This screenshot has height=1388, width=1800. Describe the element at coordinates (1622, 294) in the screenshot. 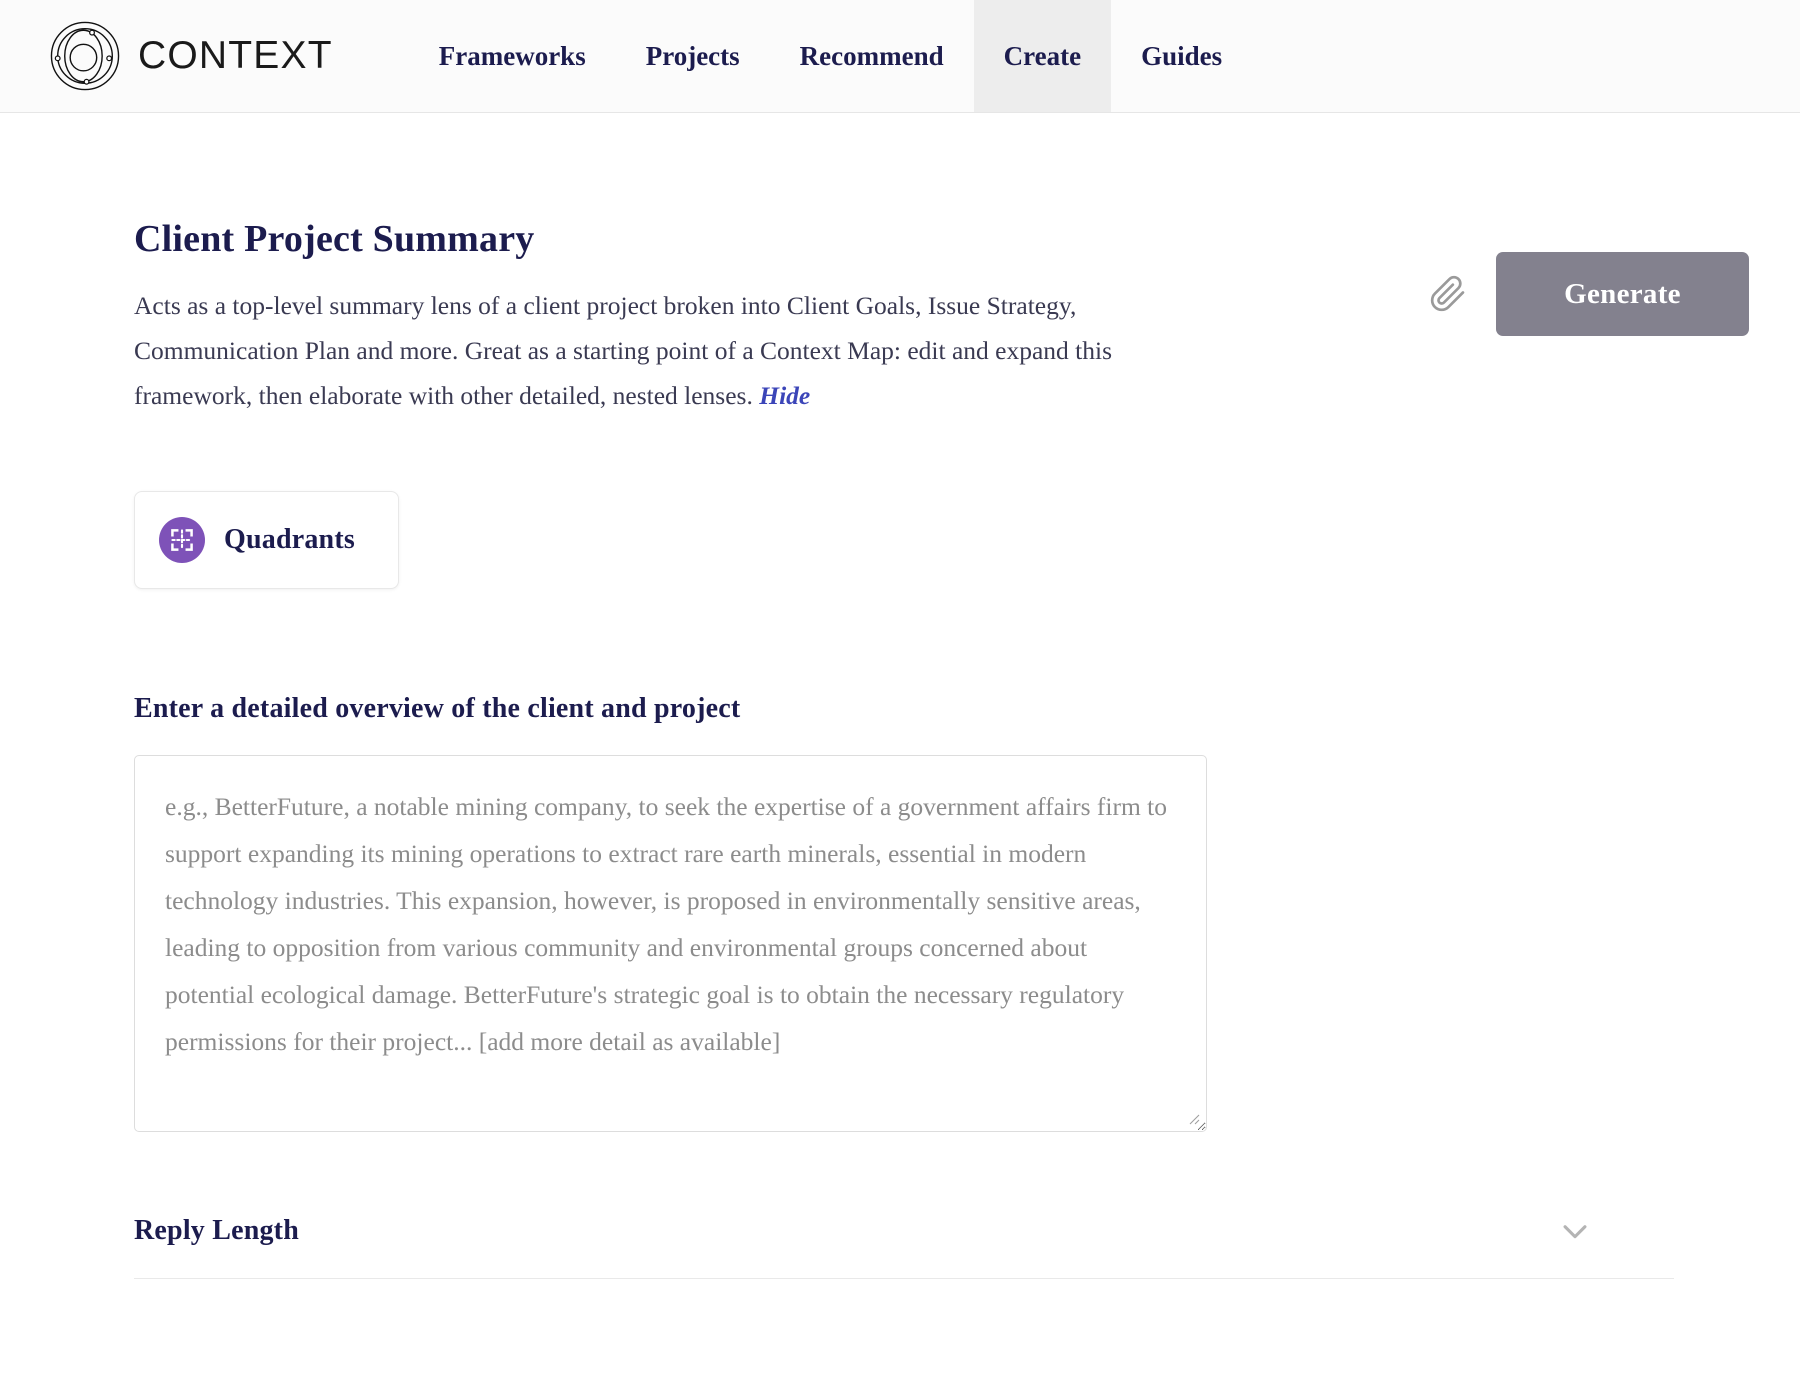

I see `generate-button: Generate` at that location.